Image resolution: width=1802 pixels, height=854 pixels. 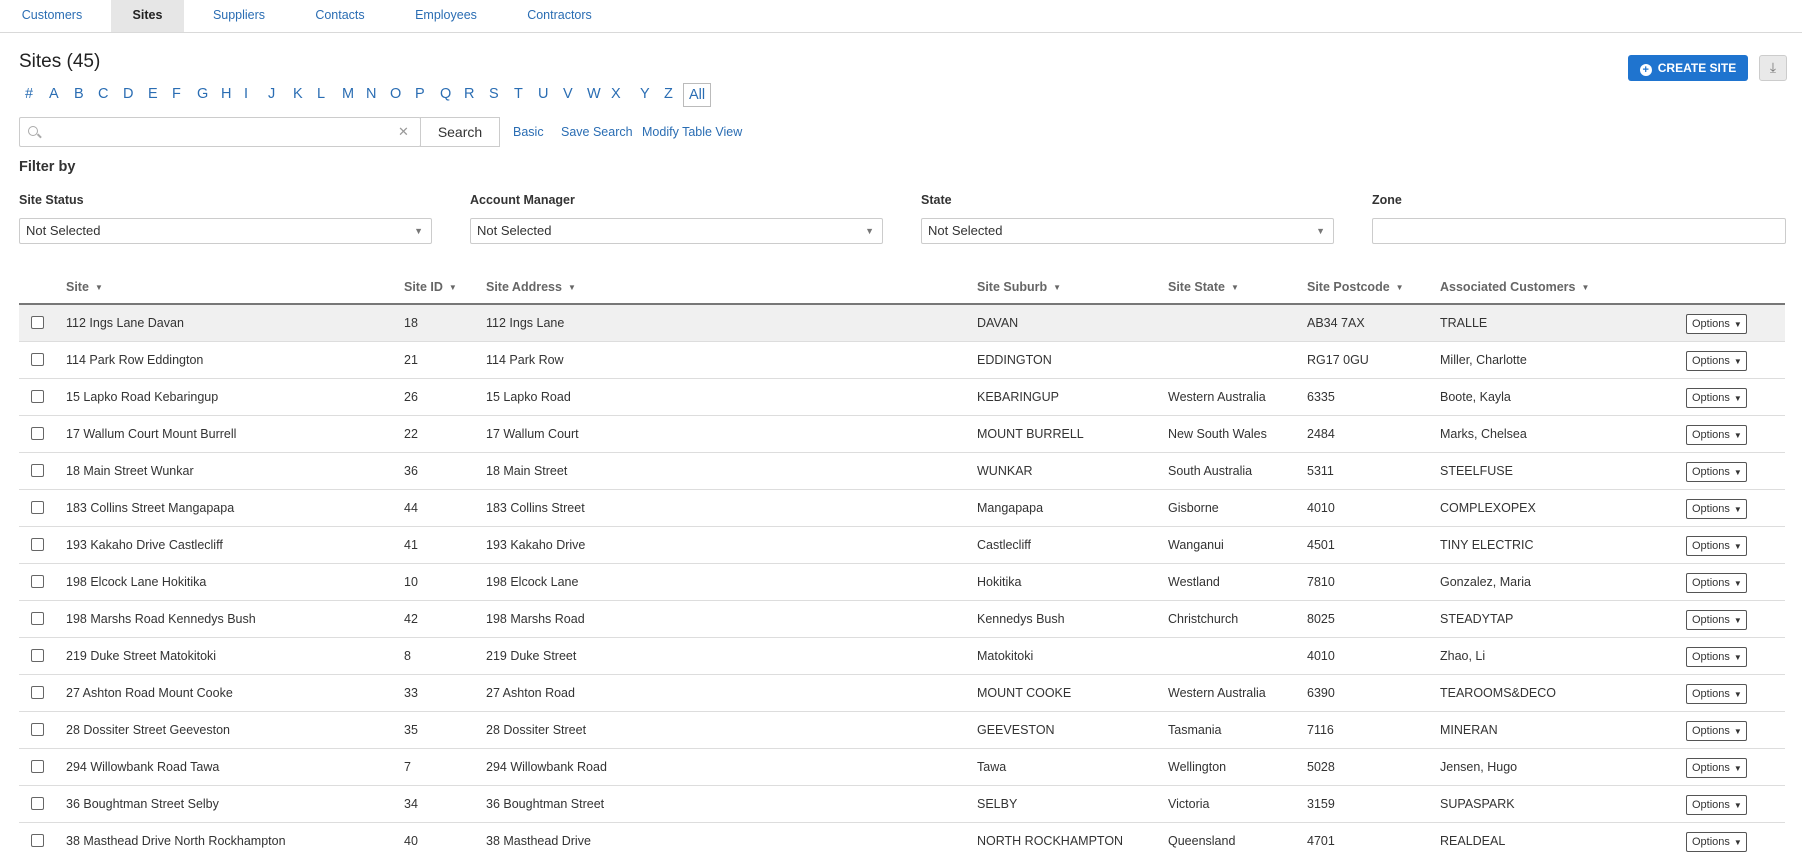 I want to click on site-status-select: Not Selected ▼, so click(x=225, y=231).